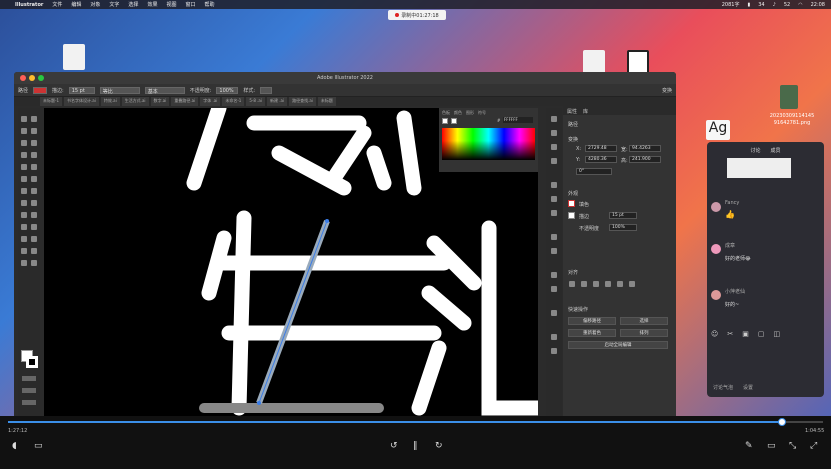 Image resolution: width=831 pixels, height=469 pixels. I want to click on width-tool-icon, so click(24, 191).